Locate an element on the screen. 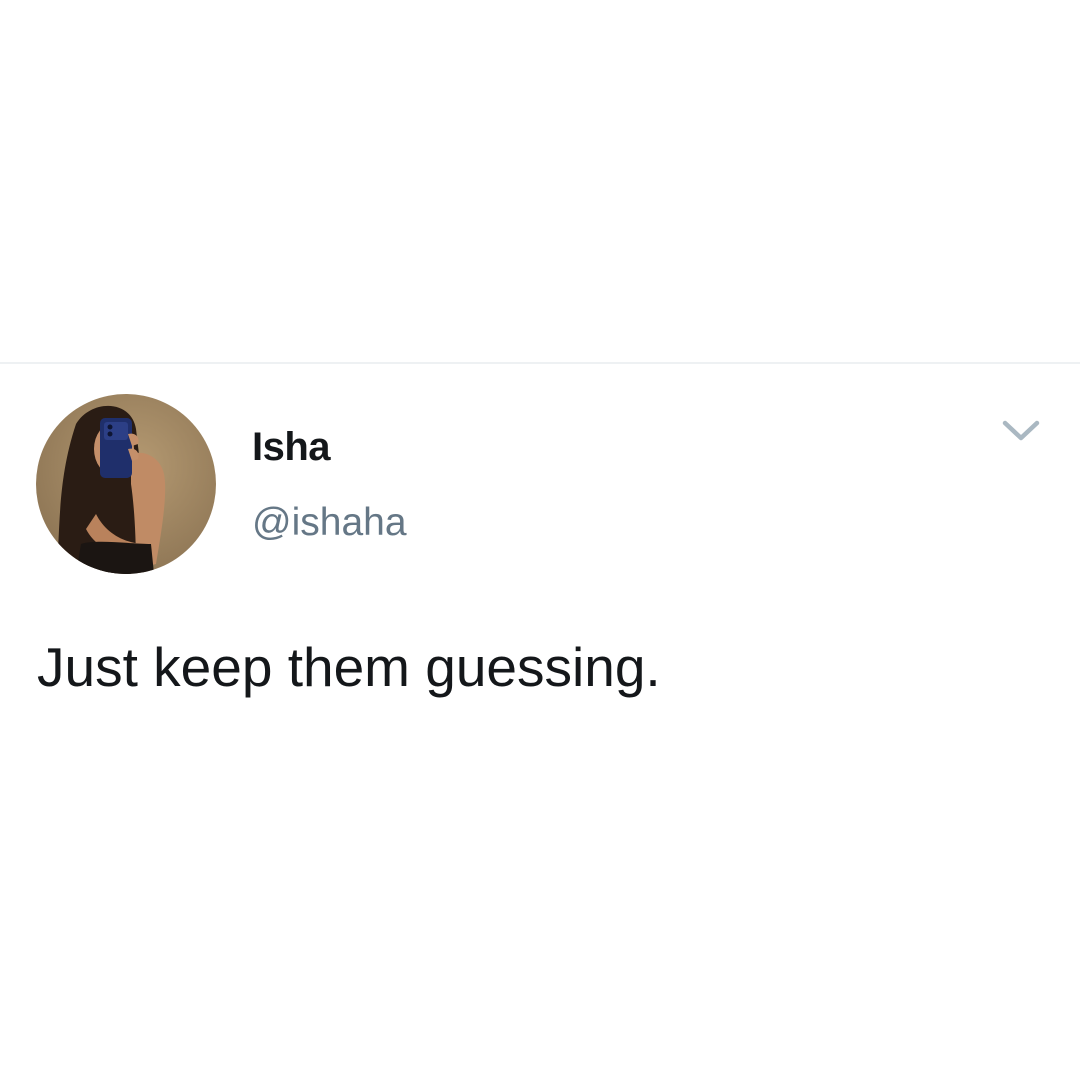 The width and height of the screenshot is (1080, 1080). avatar is located at coordinates (126, 484).